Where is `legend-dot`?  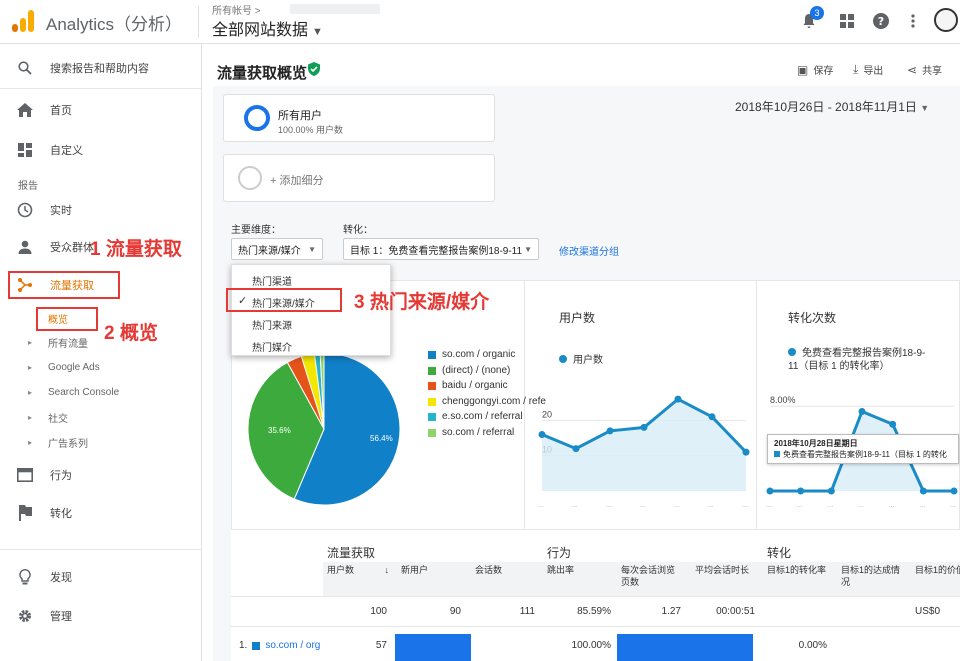 legend-dot is located at coordinates (792, 352).